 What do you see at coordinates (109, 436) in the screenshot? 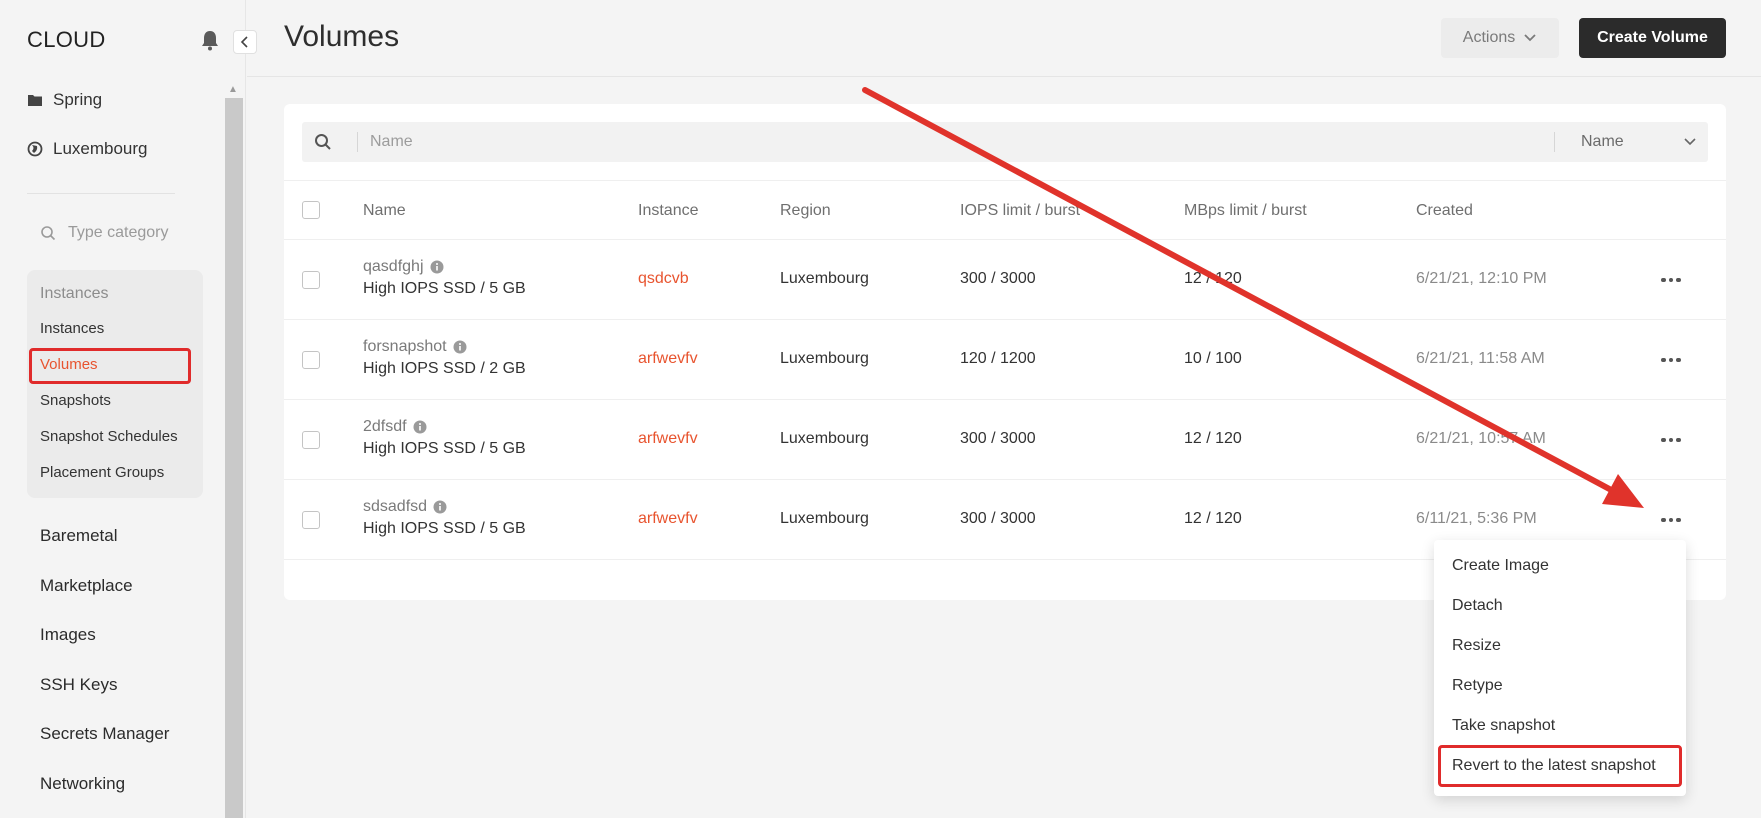
I see `sidebar-item-snapshot-schedules: Snapshot Schedules` at bounding box center [109, 436].